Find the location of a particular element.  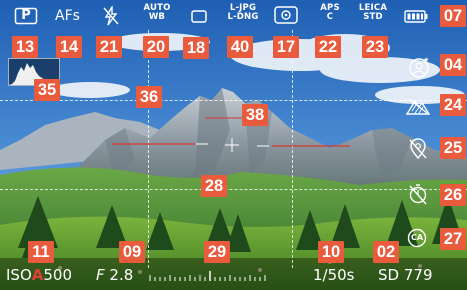

spot-metering-icon is located at coordinates (286, 17).